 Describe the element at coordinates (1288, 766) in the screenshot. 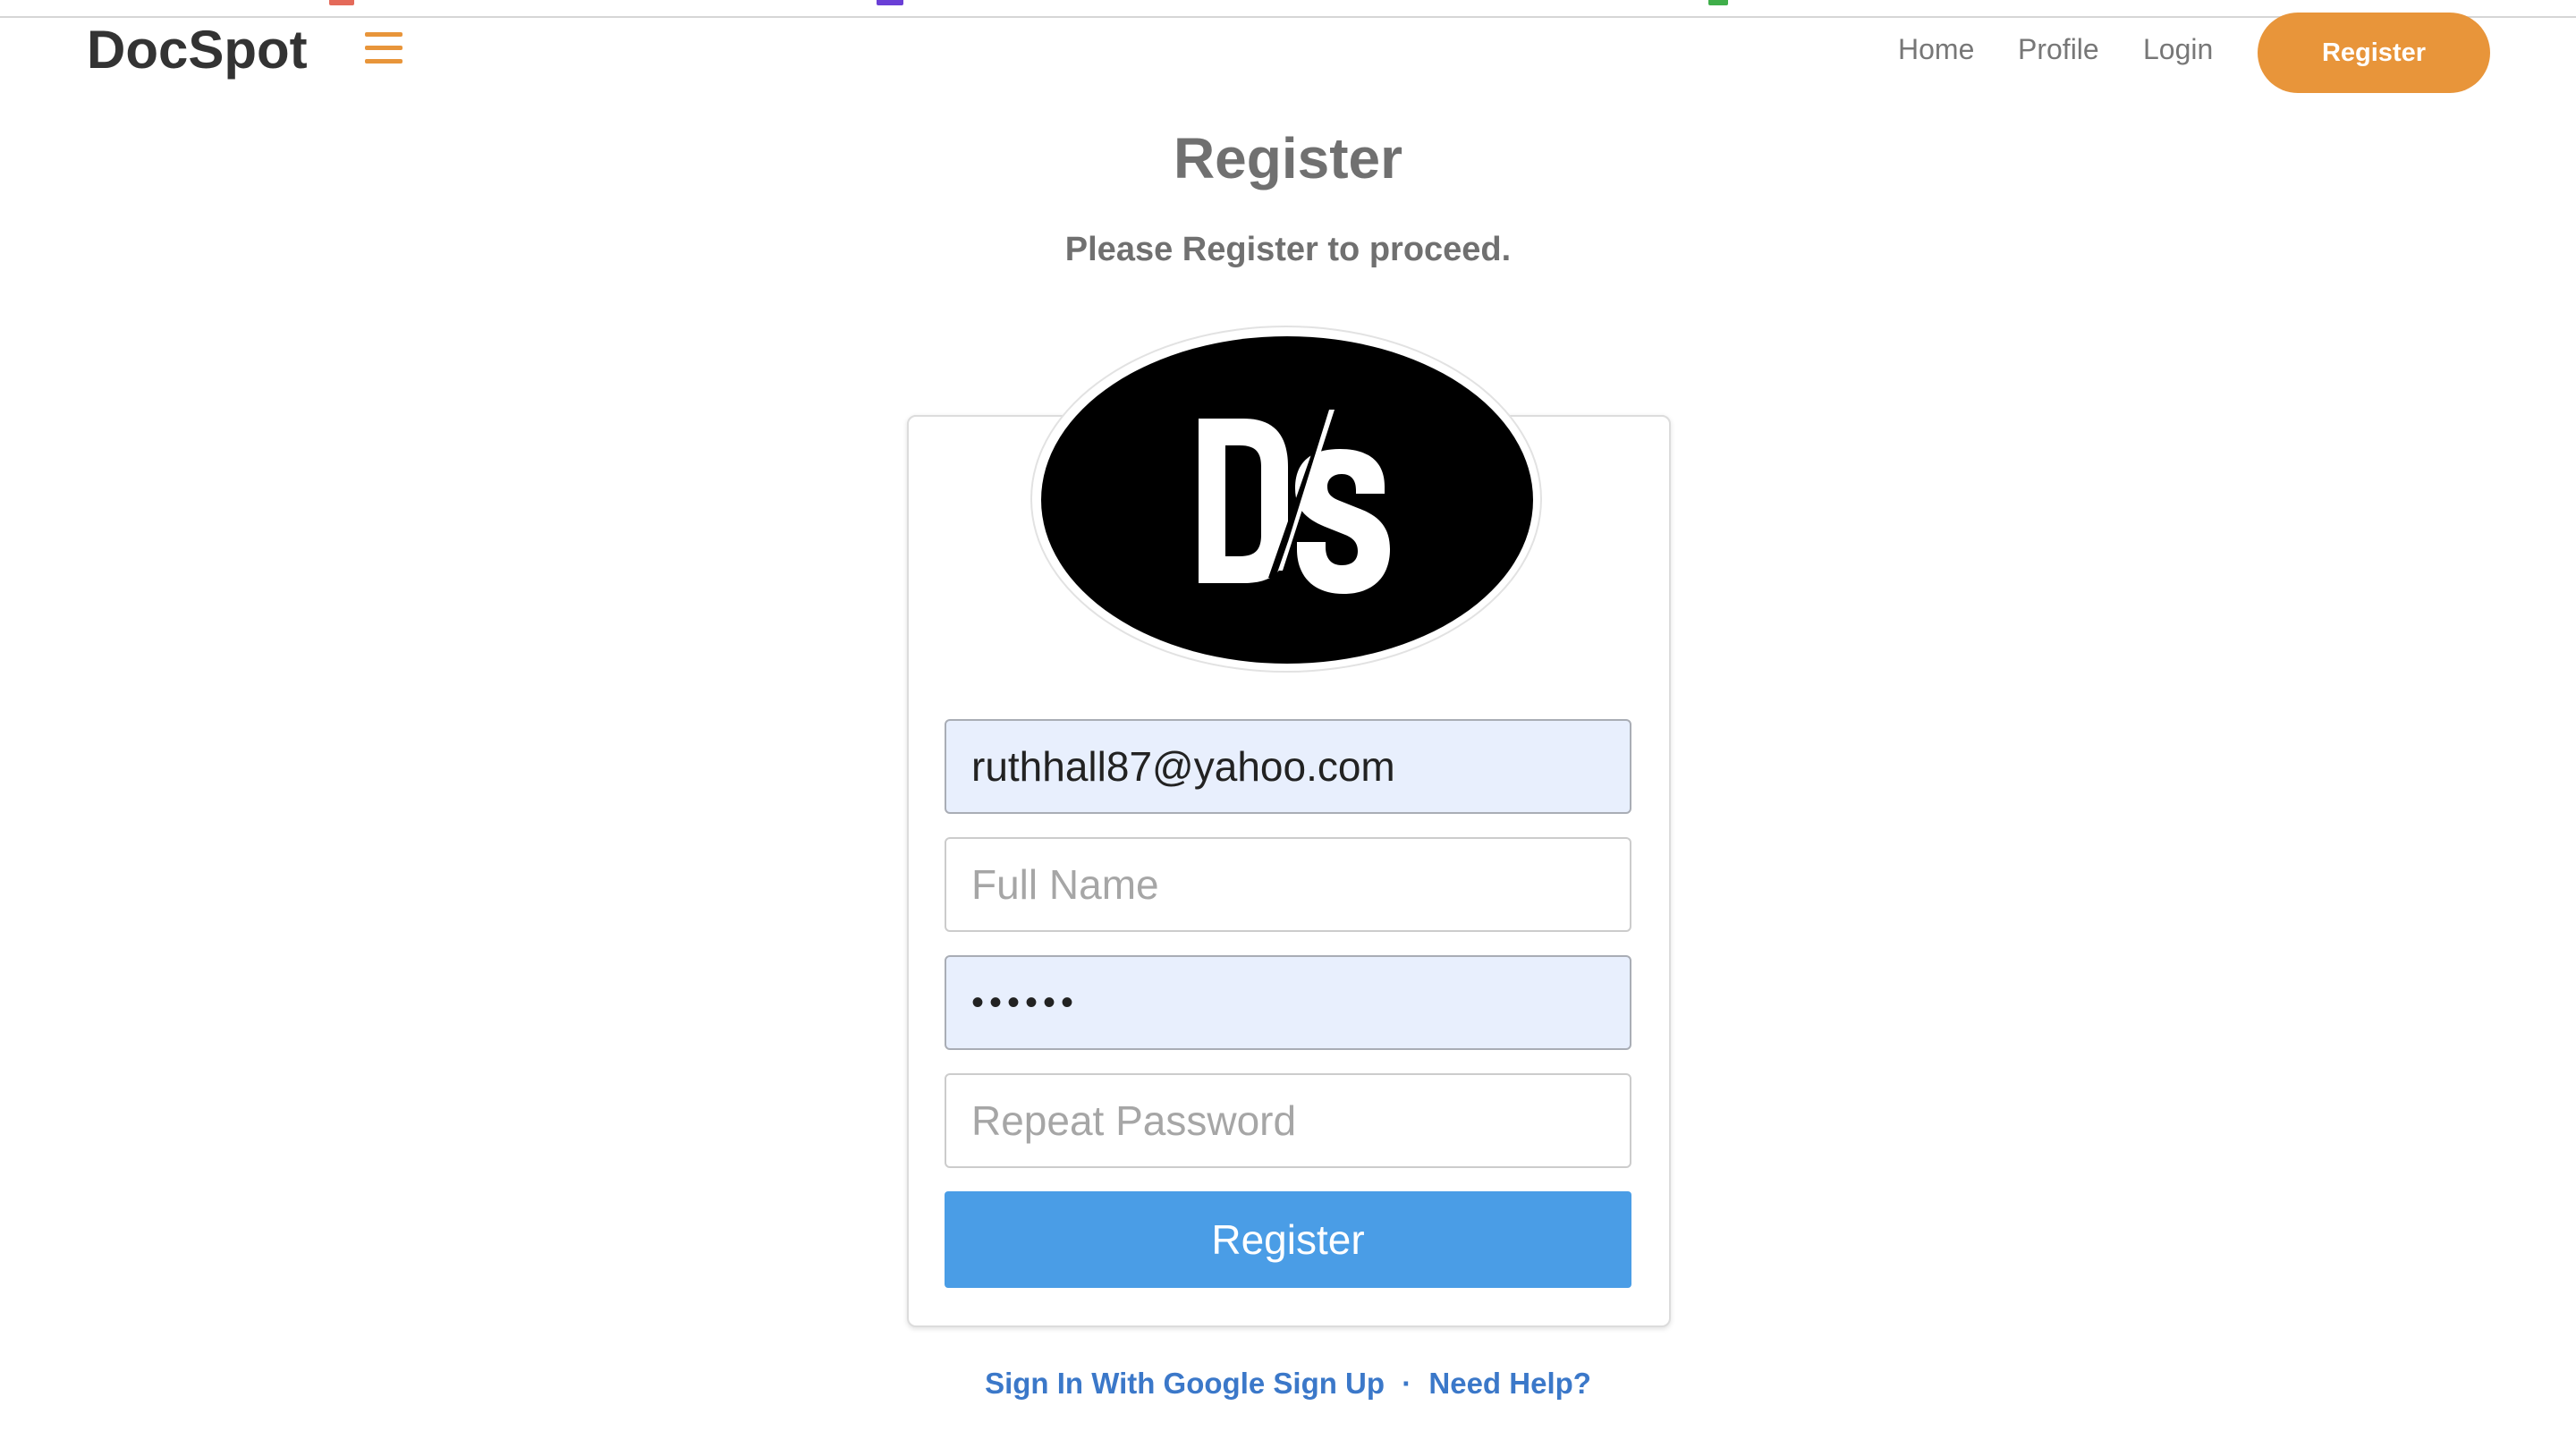

I see `email-field` at that location.